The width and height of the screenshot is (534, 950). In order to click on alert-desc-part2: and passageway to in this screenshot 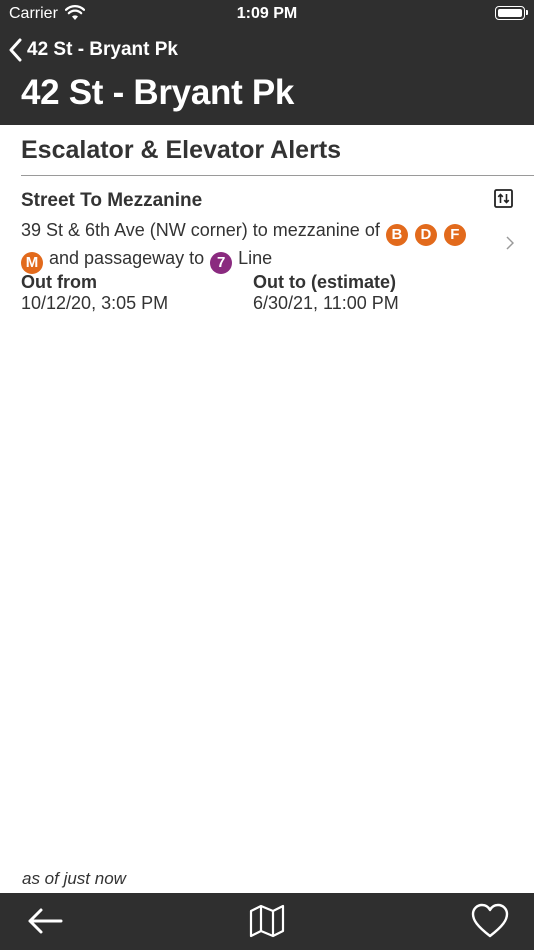, I will do `click(127, 258)`.